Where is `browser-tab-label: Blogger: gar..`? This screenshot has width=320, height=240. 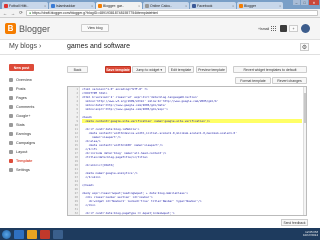
browser-tab-label: Blogger: gar.. is located at coordinates (113, 5).